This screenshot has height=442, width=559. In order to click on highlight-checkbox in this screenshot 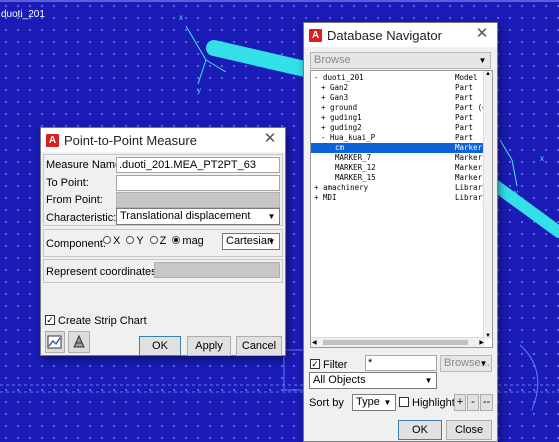, I will do `click(404, 402)`.